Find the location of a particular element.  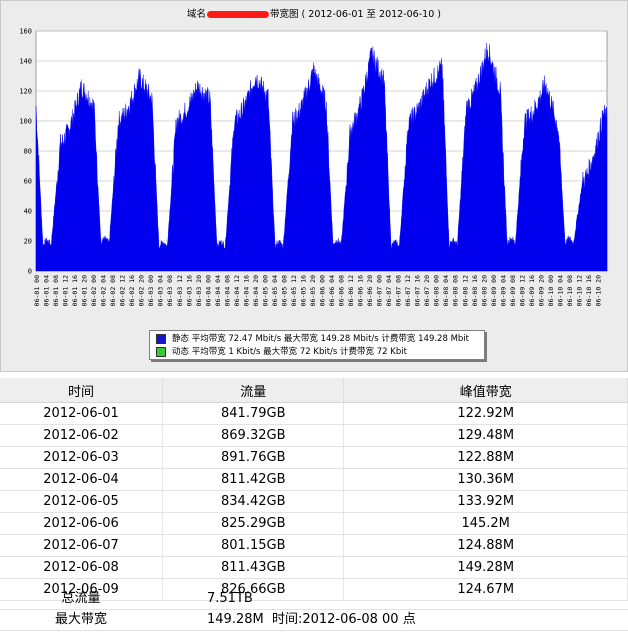

cell-date: 2012-06-07 is located at coordinates (82, 545).